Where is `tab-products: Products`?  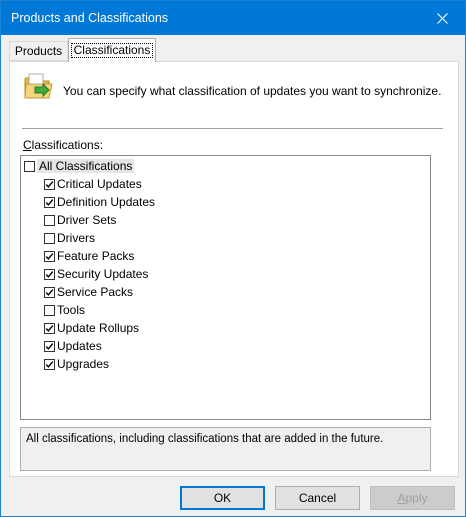
tab-products: Products is located at coordinates (38, 51).